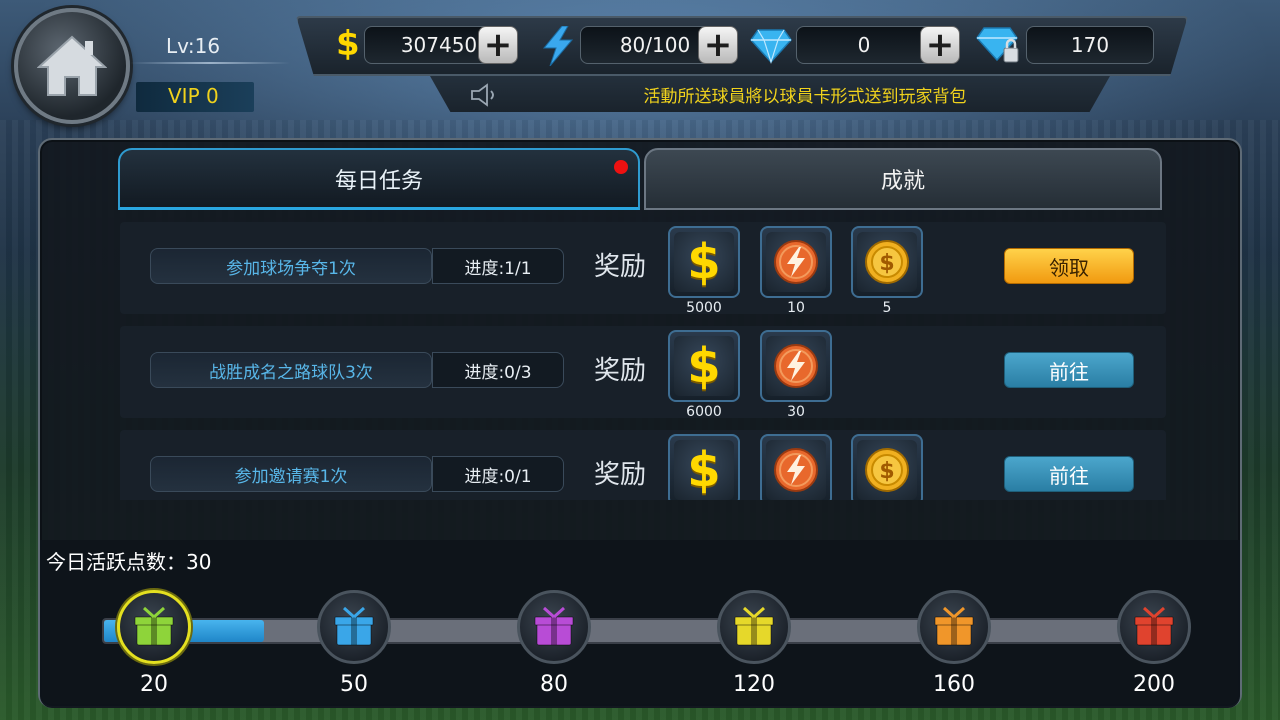 The width and height of the screenshot is (1280, 720). What do you see at coordinates (1090, 45) in the screenshot?
I see `locked-diamond-value: 170` at bounding box center [1090, 45].